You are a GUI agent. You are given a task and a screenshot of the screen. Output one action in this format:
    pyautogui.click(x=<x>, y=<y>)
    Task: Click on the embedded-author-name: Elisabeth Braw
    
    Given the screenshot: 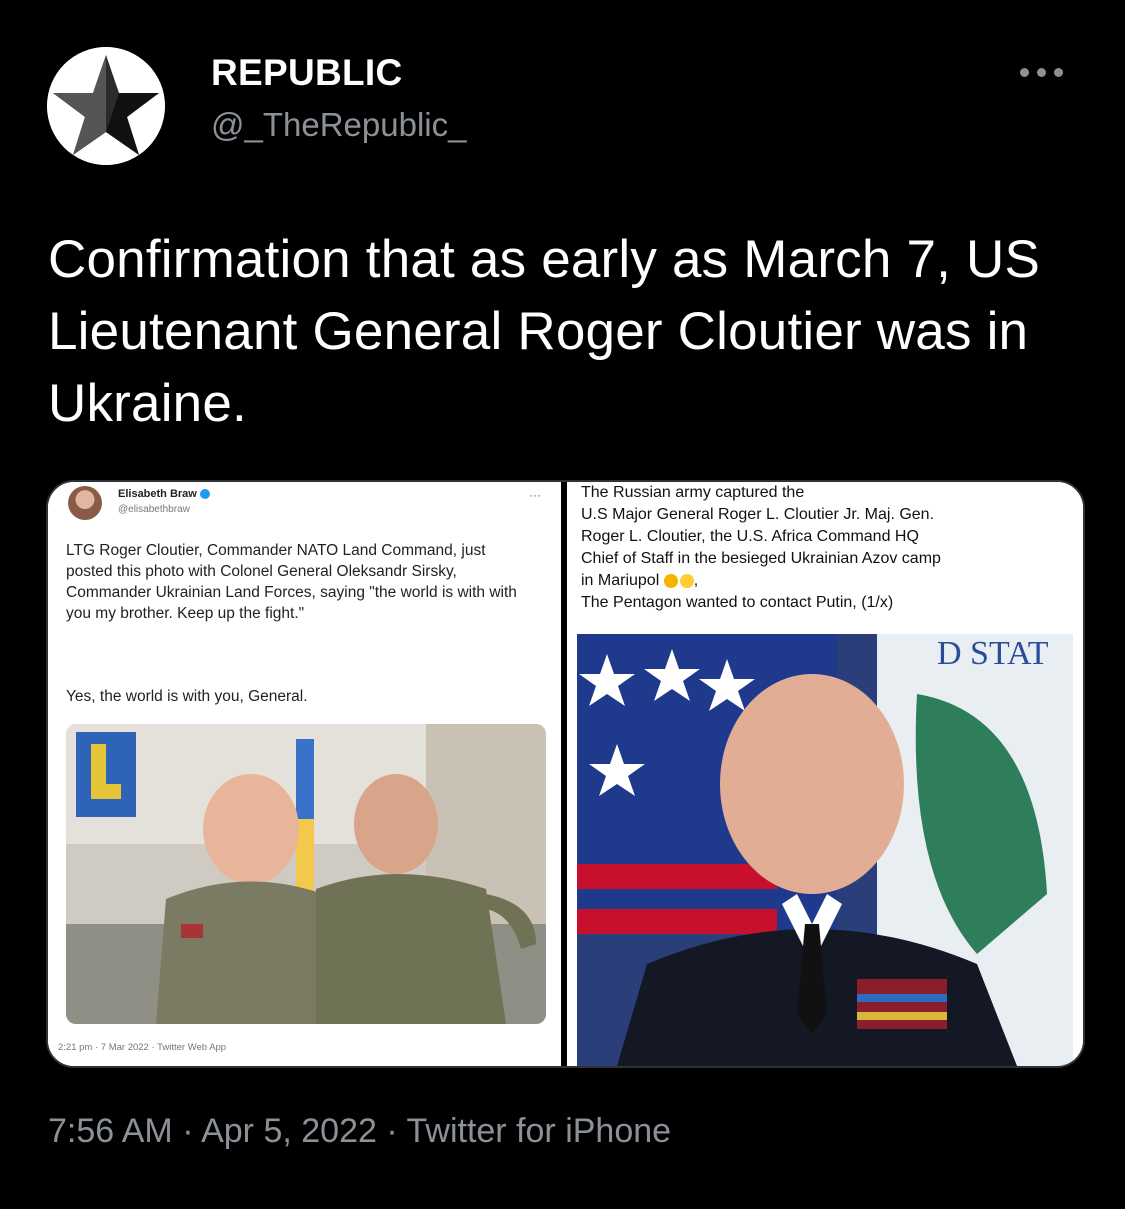 What is the action you would take?
    pyautogui.click(x=164, y=494)
    